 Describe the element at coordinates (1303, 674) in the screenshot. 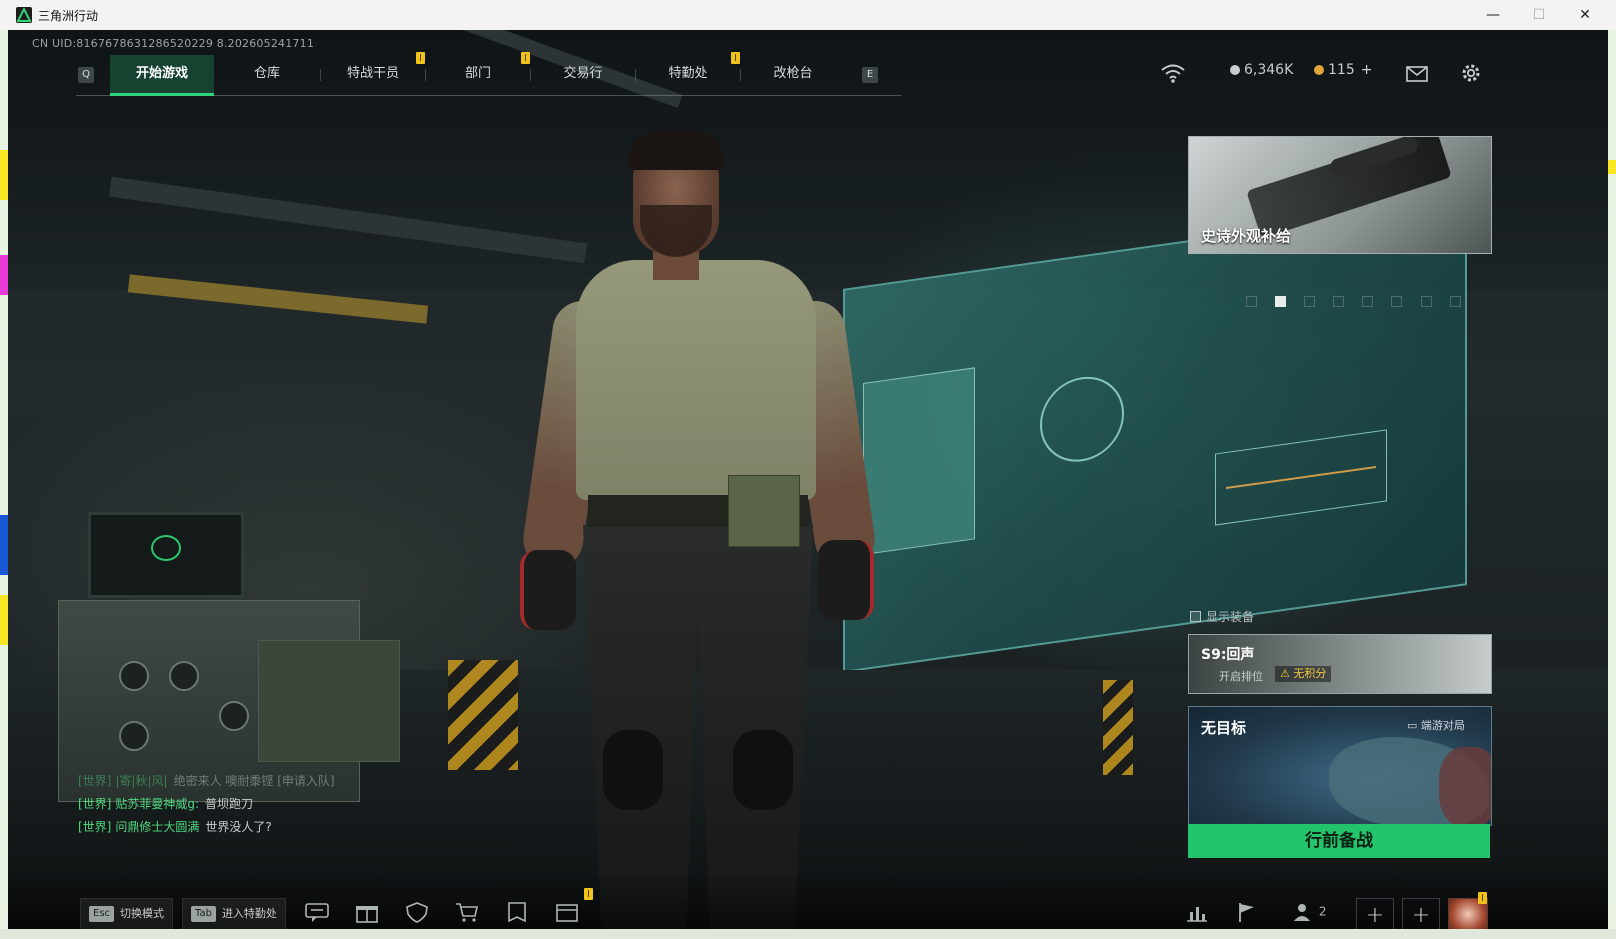

I see `no-points-badge: ⚠ 无积分` at that location.